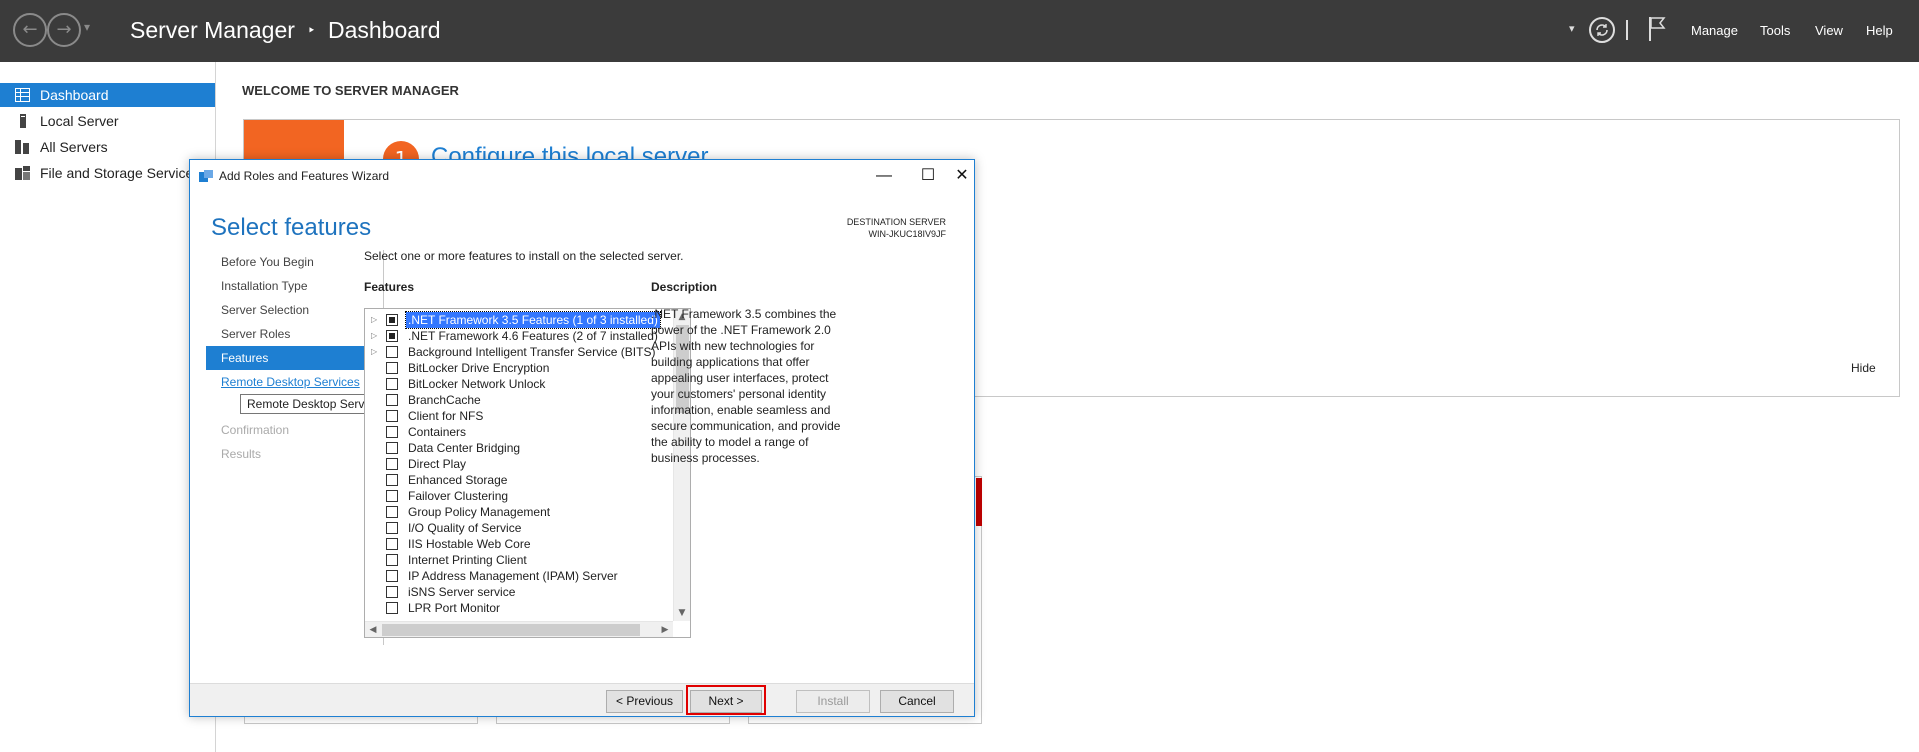 This screenshot has height=752, width=1919. What do you see at coordinates (22, 95) in the screenshot?
I see `dashboard-icon` at bounding box center [22, 95].